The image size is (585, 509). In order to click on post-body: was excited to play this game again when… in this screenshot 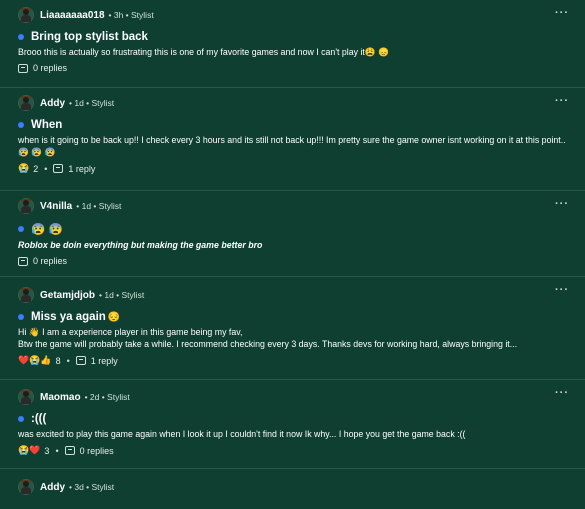, I will do `click(242, 434)`.